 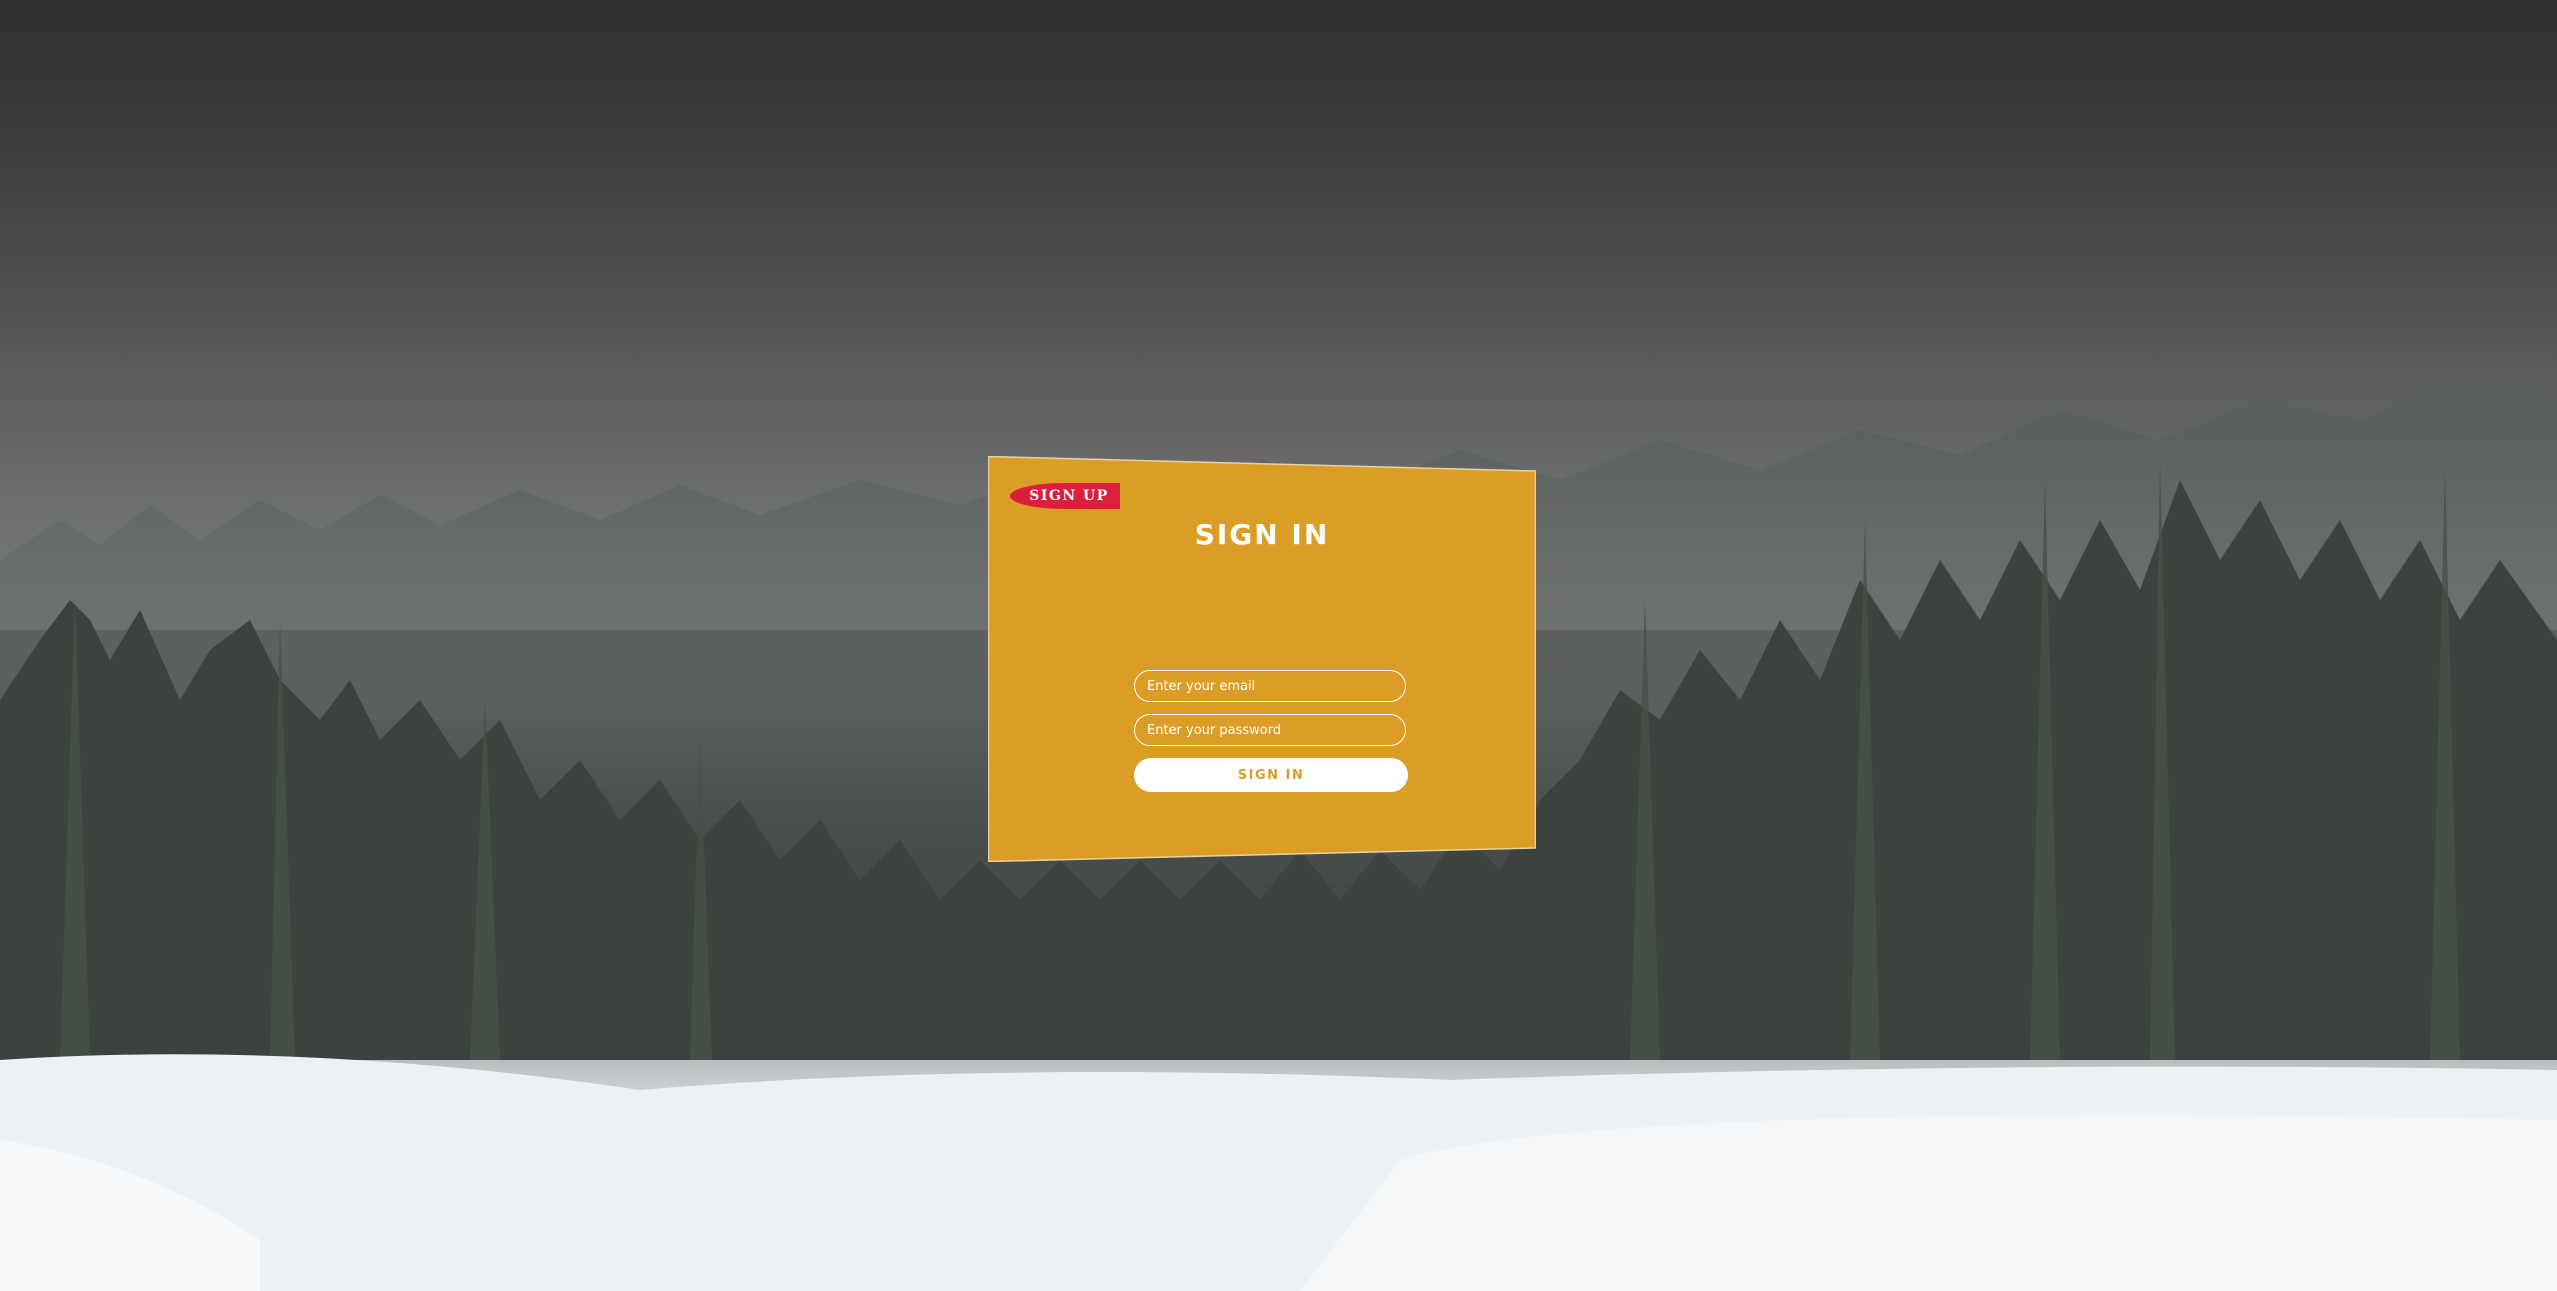 What do you see at coordinates (1270, 686) in the screenshot?
I see `email-field` at bounding box center [1270, 686].